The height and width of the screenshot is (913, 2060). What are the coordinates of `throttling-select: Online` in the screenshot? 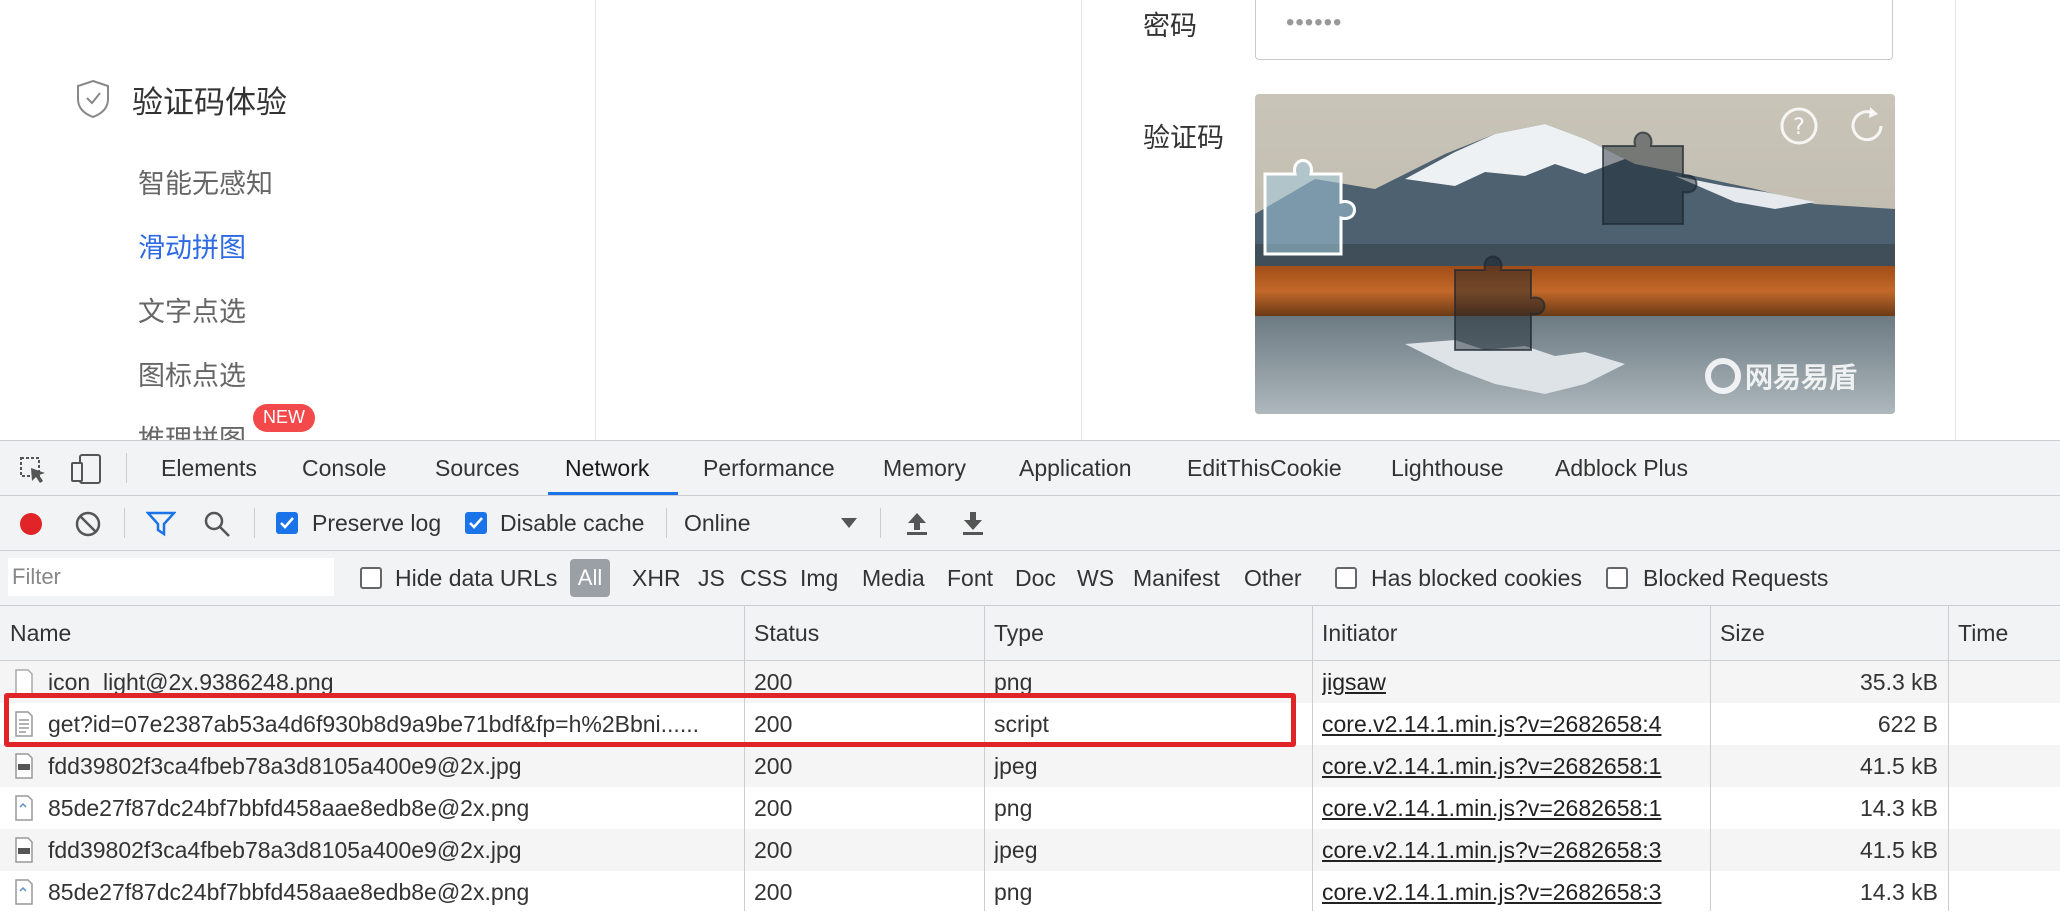 It's located at (717, 523).